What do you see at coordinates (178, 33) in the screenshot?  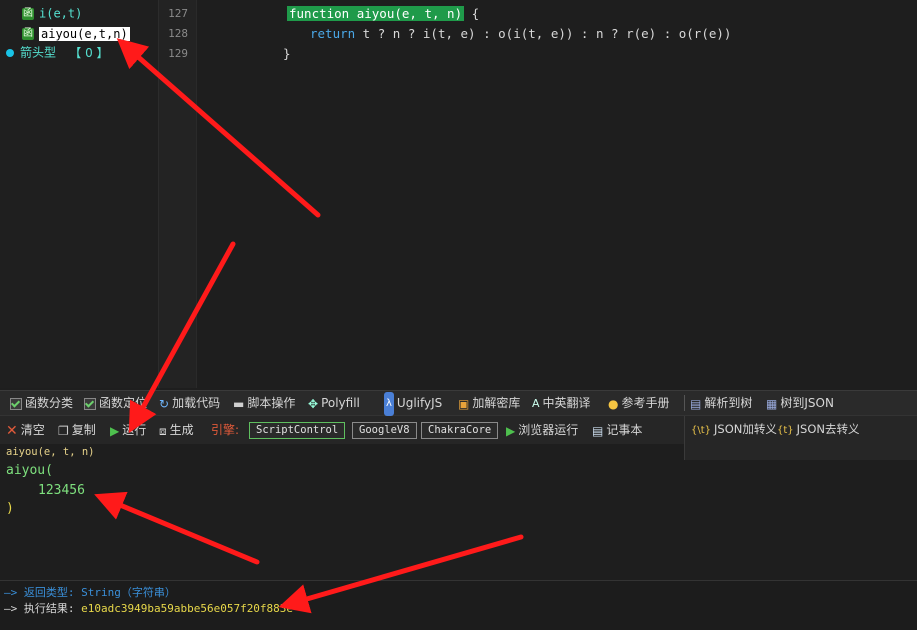 I see `line-number: 128` at bounding box center [178, 33].